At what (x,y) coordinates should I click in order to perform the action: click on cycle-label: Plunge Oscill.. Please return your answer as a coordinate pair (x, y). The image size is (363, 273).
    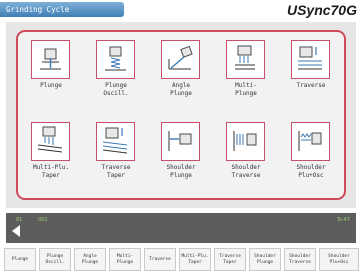
    Looking at the image, I should click on (116, 89).